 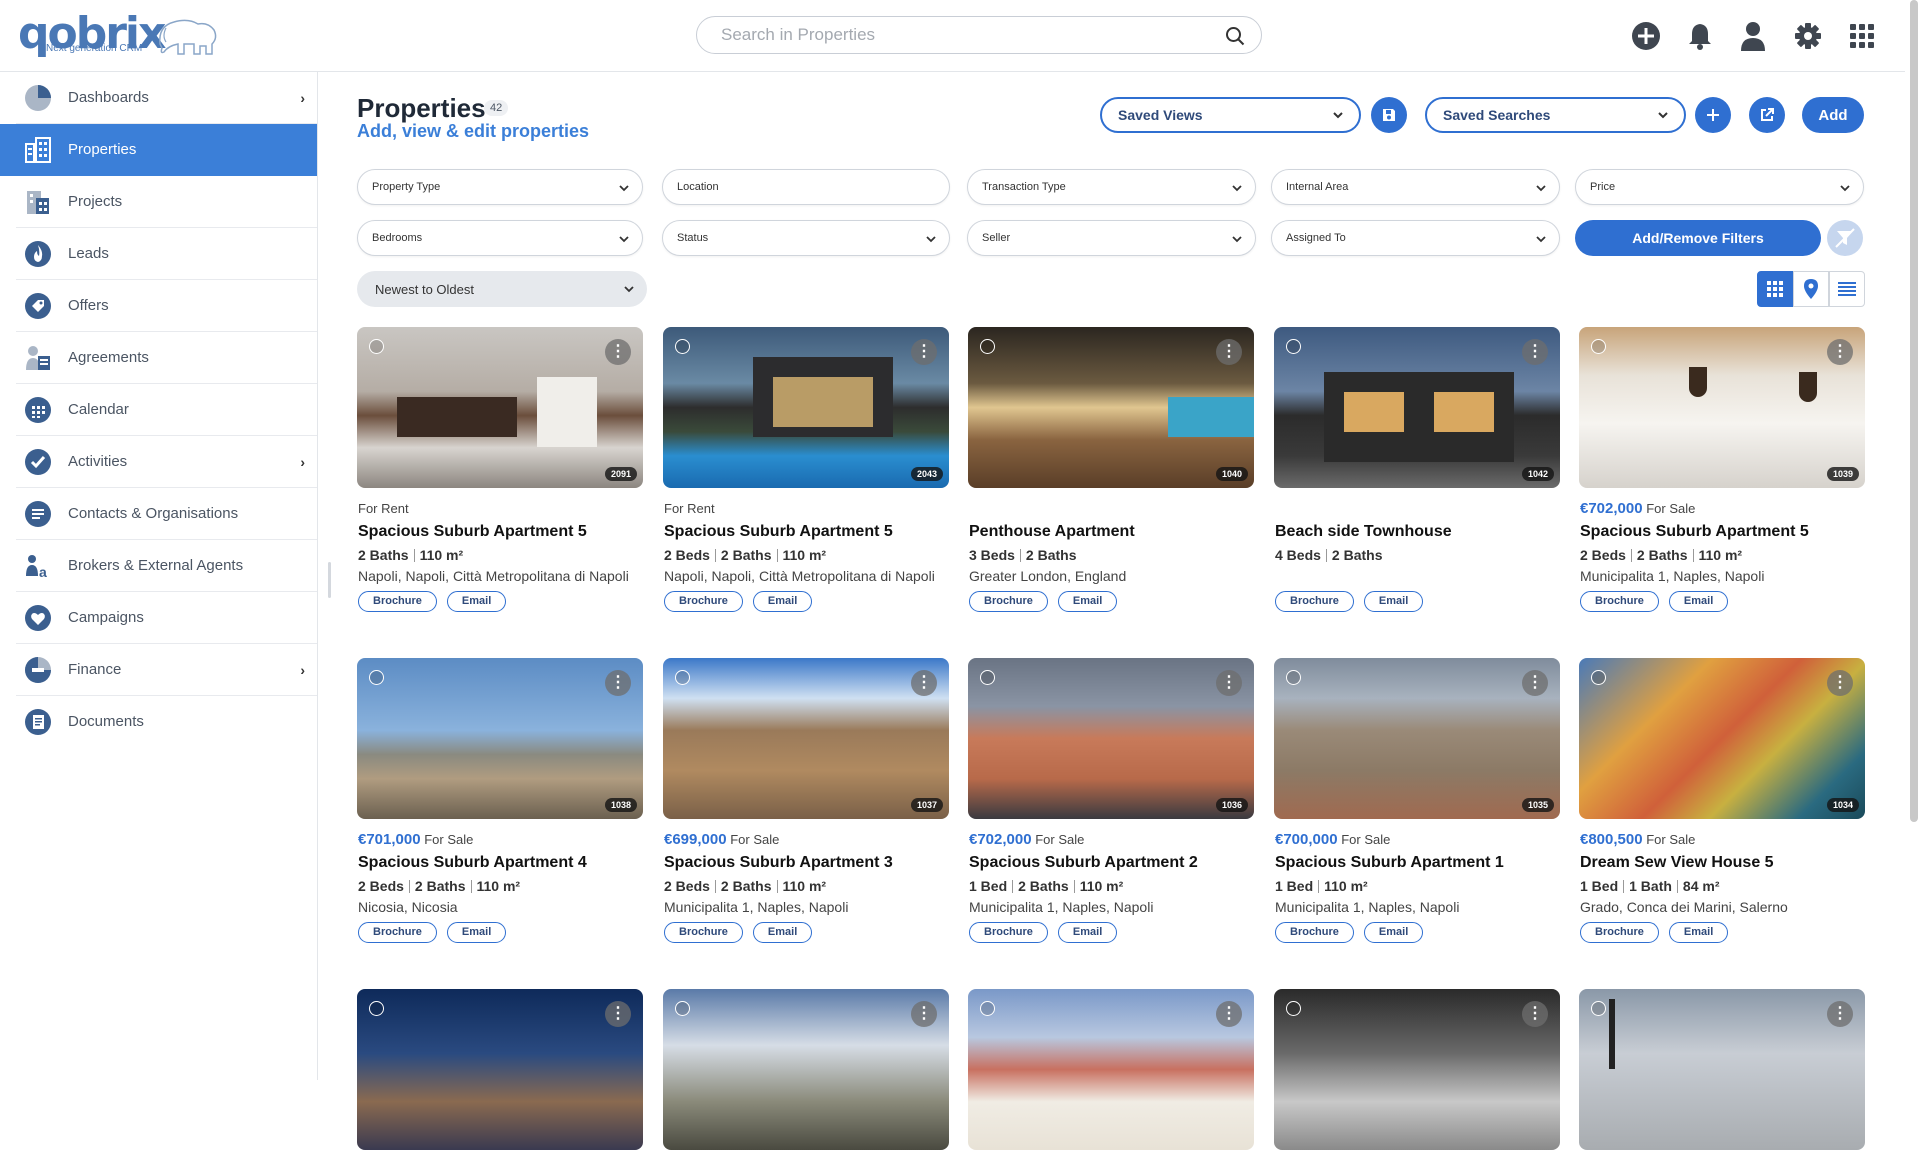 I want to click on sidebar-item-contacts: Contacts & Organisations, so click(x=158, y=514).